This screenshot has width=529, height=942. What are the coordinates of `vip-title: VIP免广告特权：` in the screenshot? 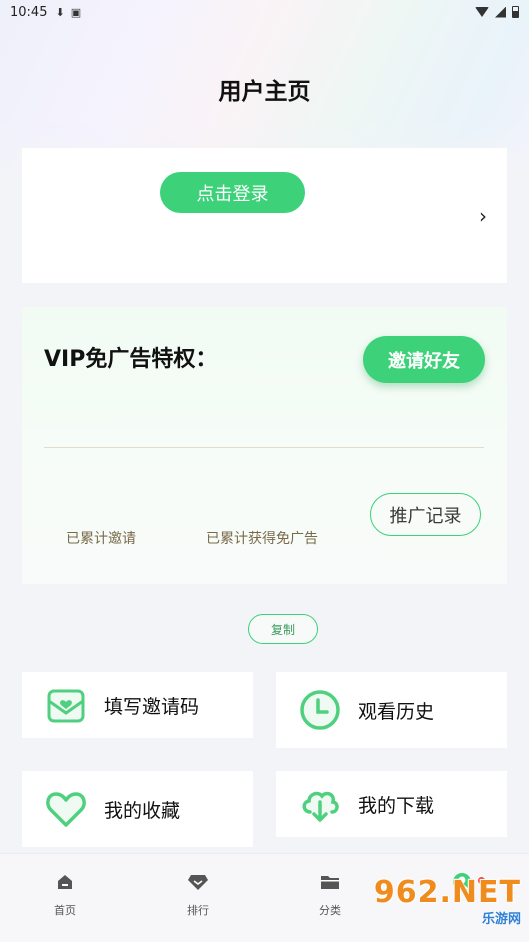 It's located at (131, 359).